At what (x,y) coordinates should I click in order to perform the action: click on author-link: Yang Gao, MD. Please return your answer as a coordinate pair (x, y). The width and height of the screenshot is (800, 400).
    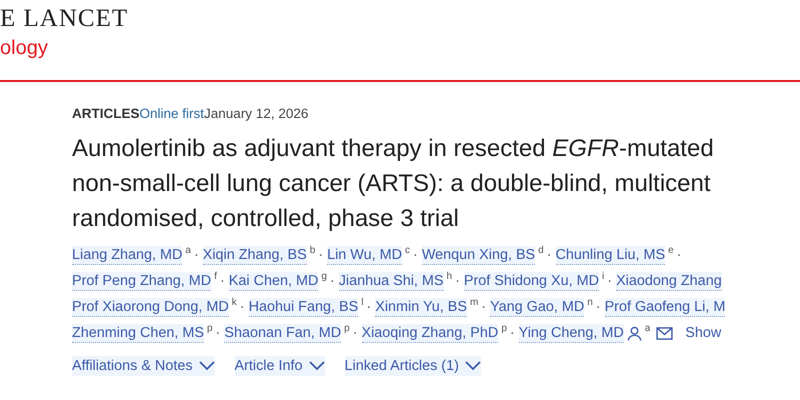
    Looking at the image, I should click on (537, 307).